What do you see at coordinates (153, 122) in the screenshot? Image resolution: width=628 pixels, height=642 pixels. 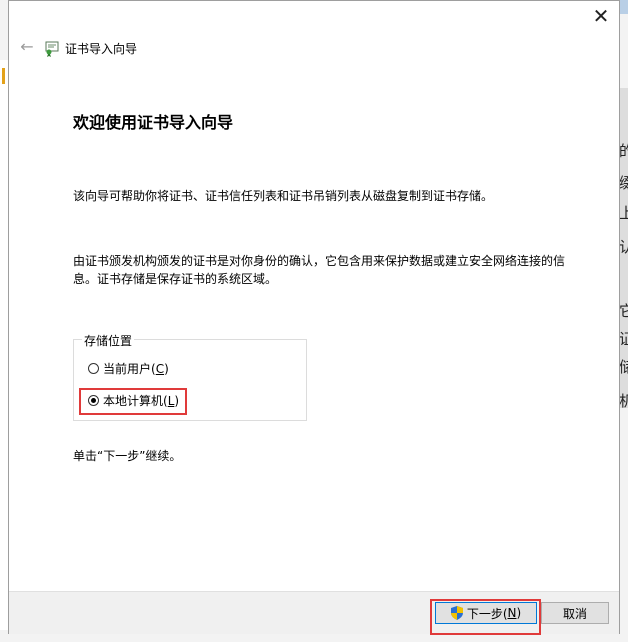 I see `page-heading: 欢迎使用证书导入向导` at bounding box center [153, 122].